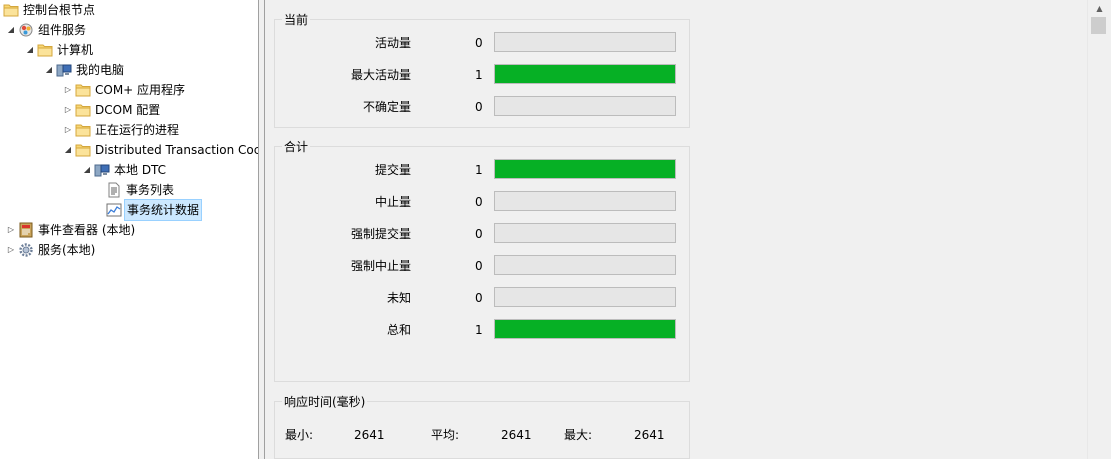  What do you see at coordinates (26, 230) in the screenshot?
I see `event-viewer-icon` at bounding box center [26, 230].